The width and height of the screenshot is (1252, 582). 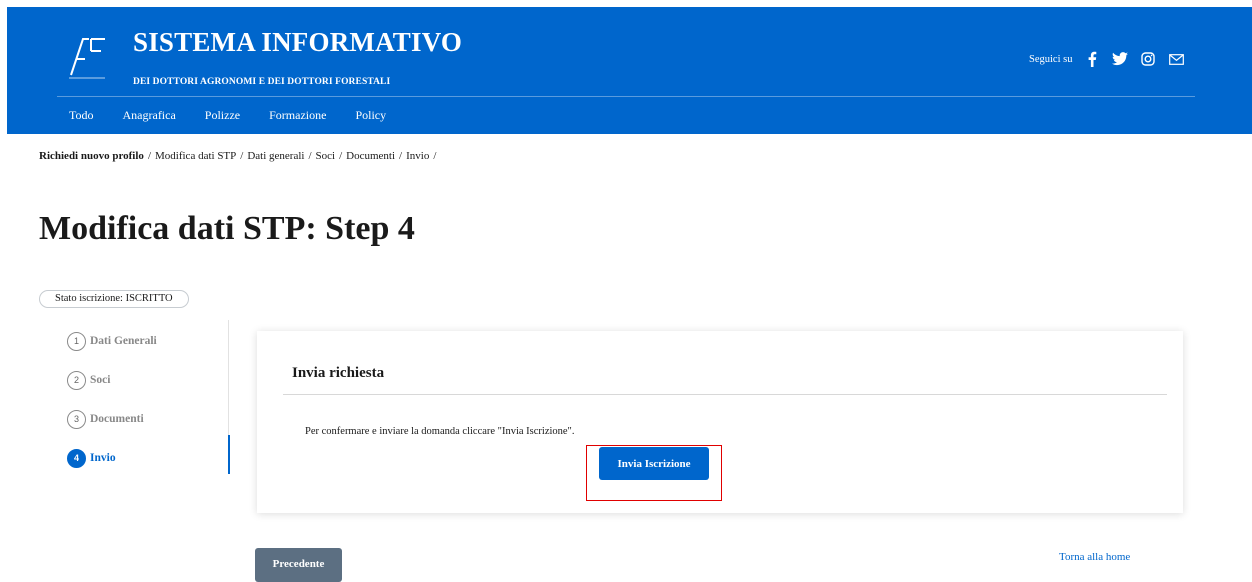 I want to click on follow-label: Seguici su, so click(x=1051, y=59).